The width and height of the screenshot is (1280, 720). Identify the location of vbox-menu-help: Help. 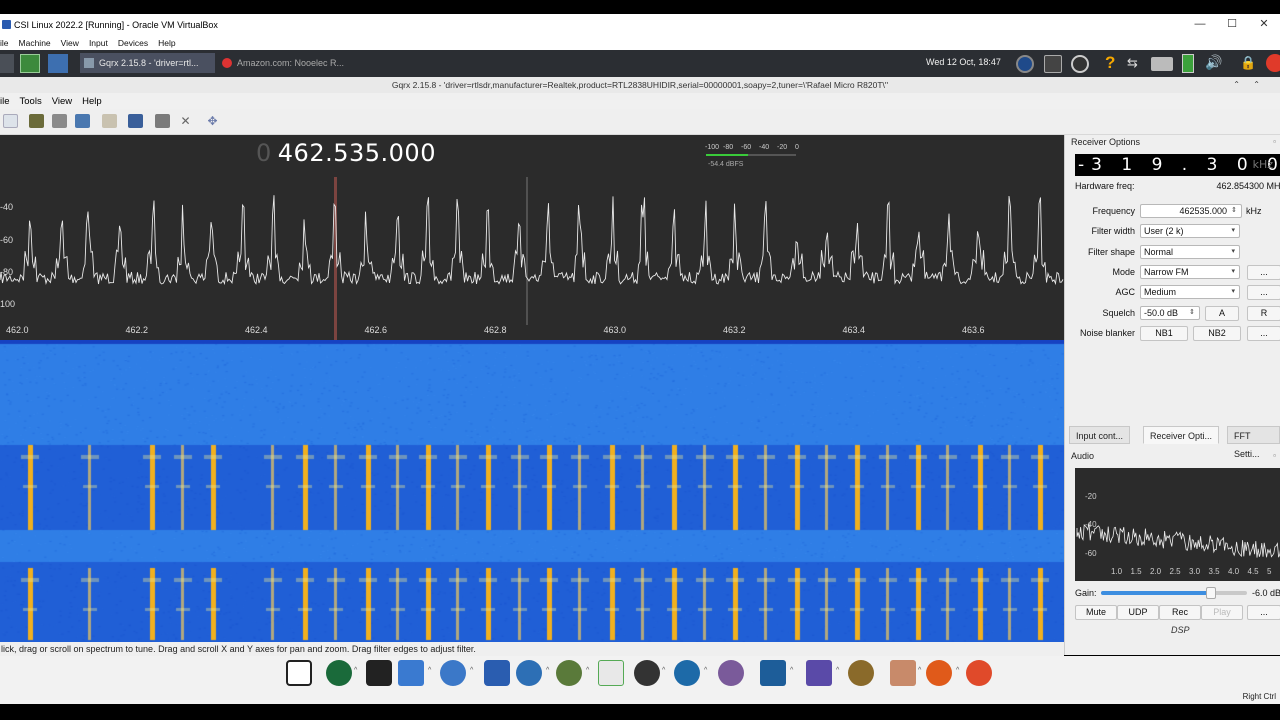
(166, 43).